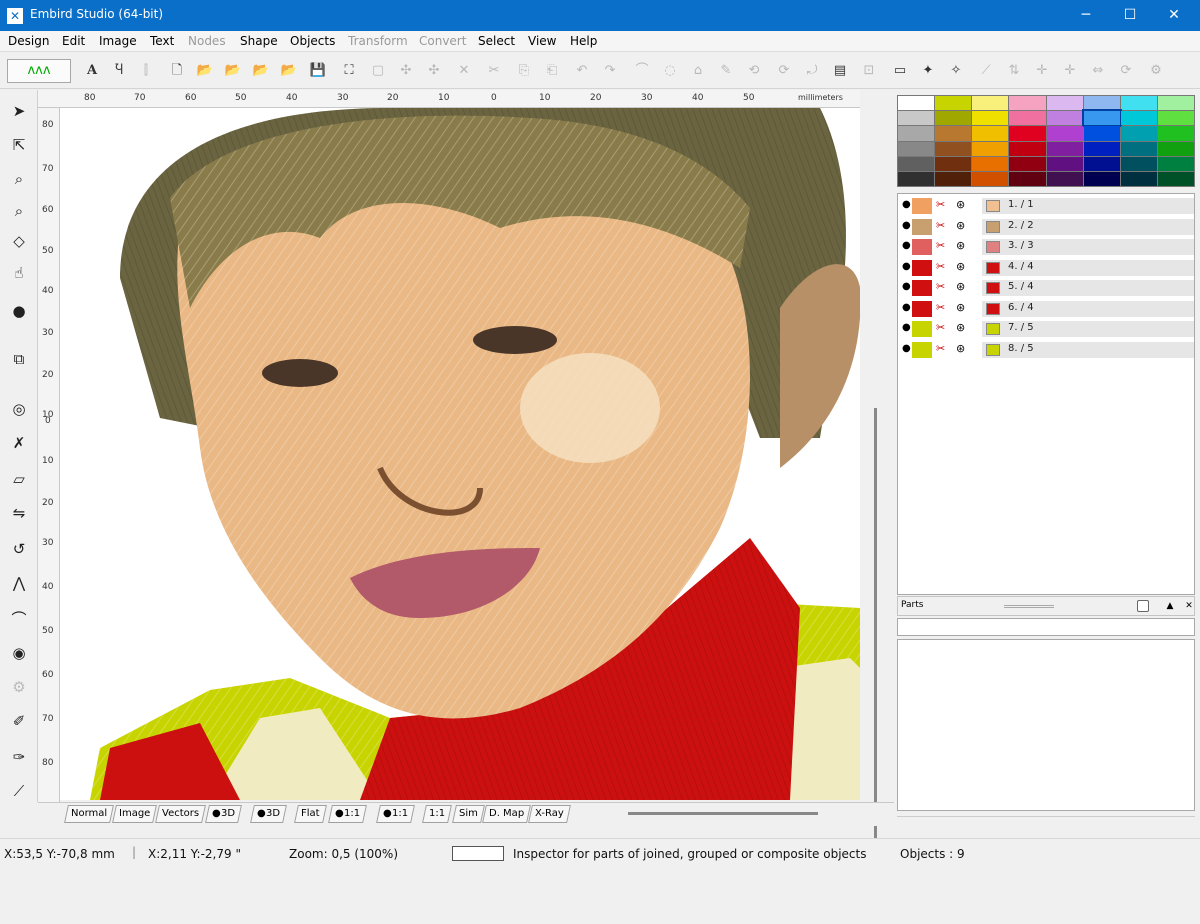 This screenshot has width=1200, height=924. Describe the element at coordinates (19, 479) in the screenshot. I see `satin-icon: ▱` at that location.